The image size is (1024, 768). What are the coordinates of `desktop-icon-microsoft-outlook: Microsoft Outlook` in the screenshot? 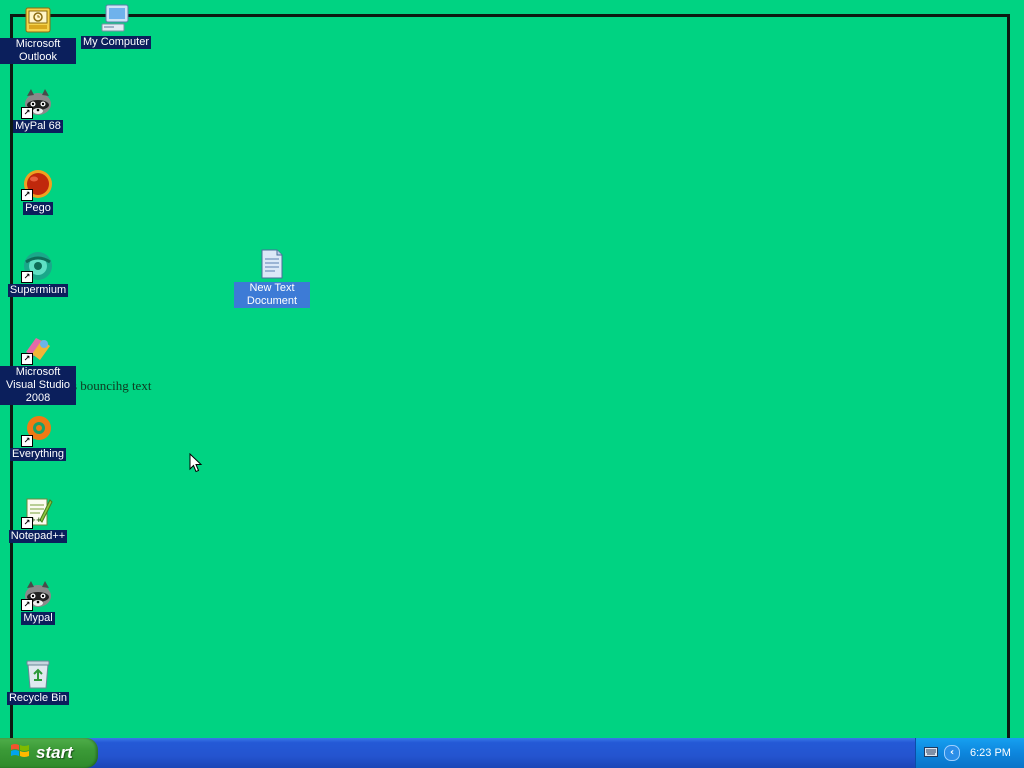 It's located at (38, 34).